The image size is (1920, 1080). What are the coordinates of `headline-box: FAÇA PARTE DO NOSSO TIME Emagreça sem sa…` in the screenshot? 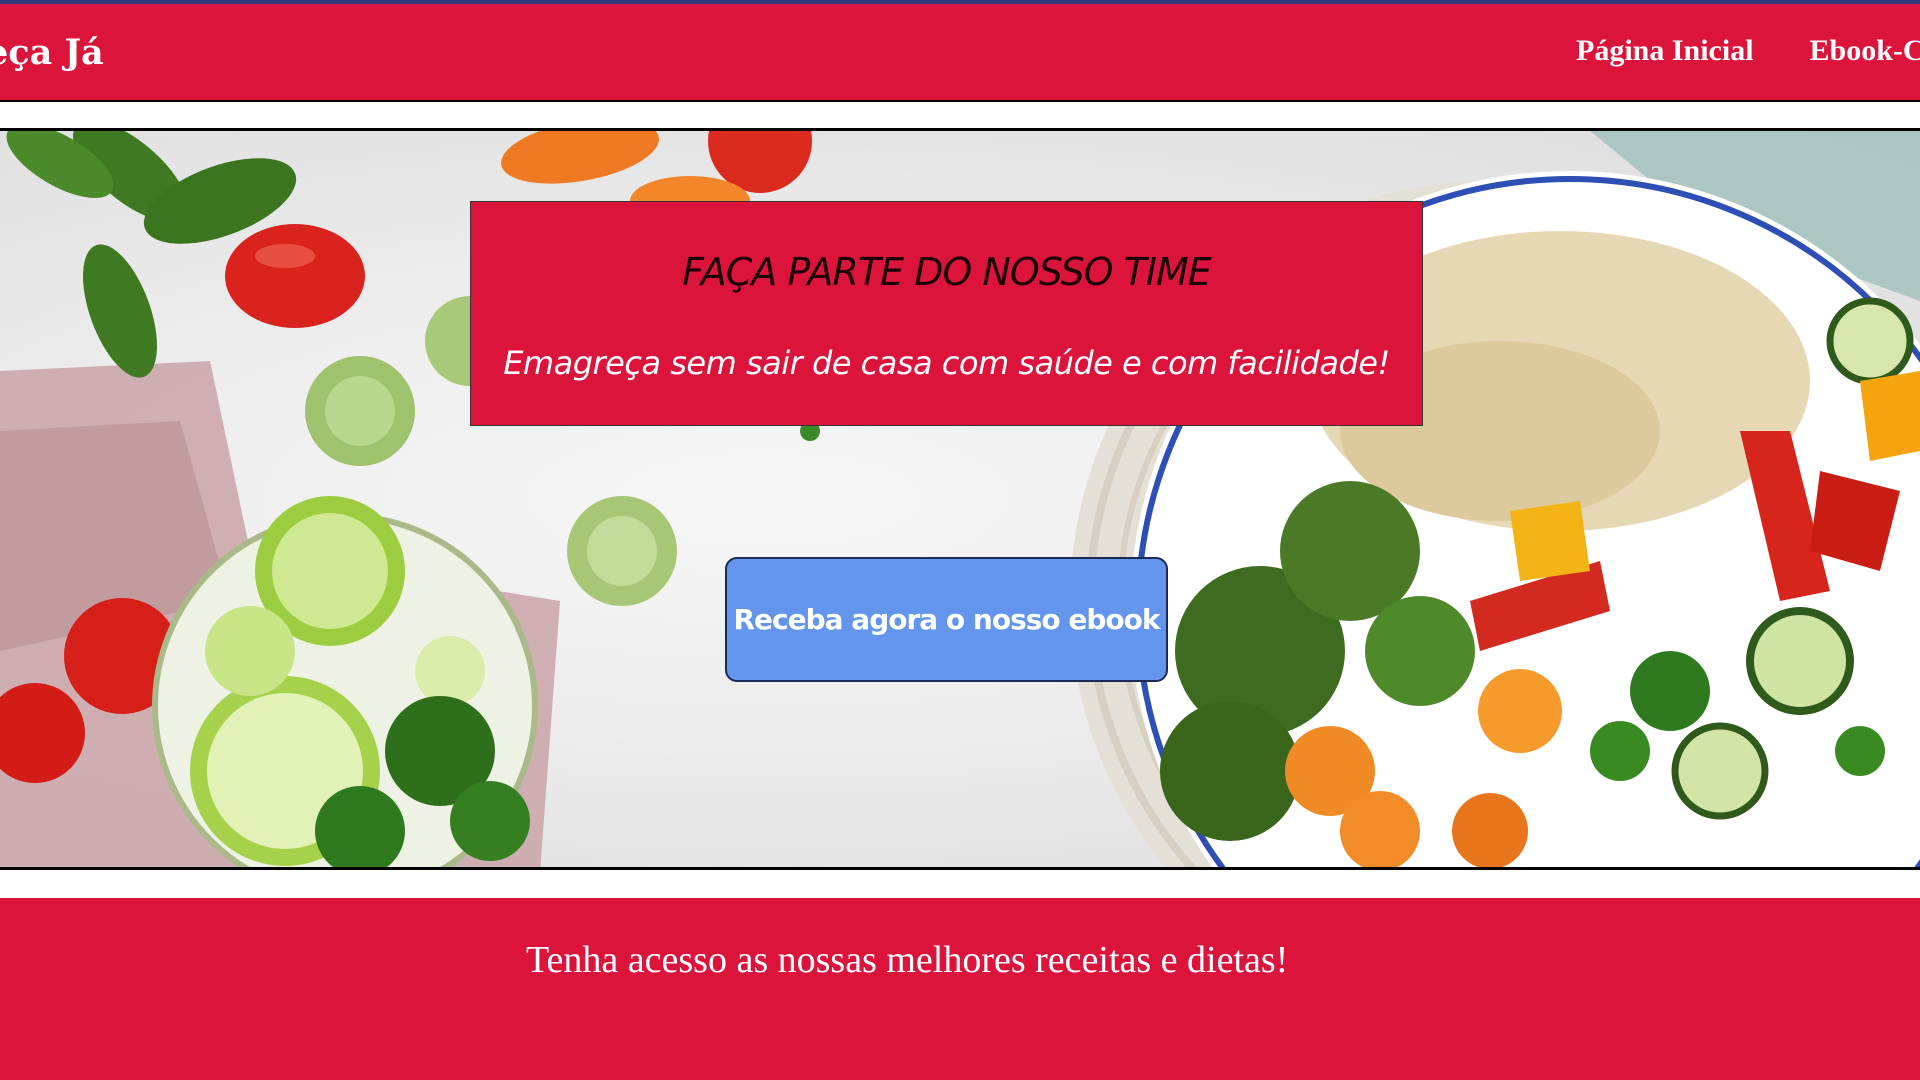 It's located at (946, 313).